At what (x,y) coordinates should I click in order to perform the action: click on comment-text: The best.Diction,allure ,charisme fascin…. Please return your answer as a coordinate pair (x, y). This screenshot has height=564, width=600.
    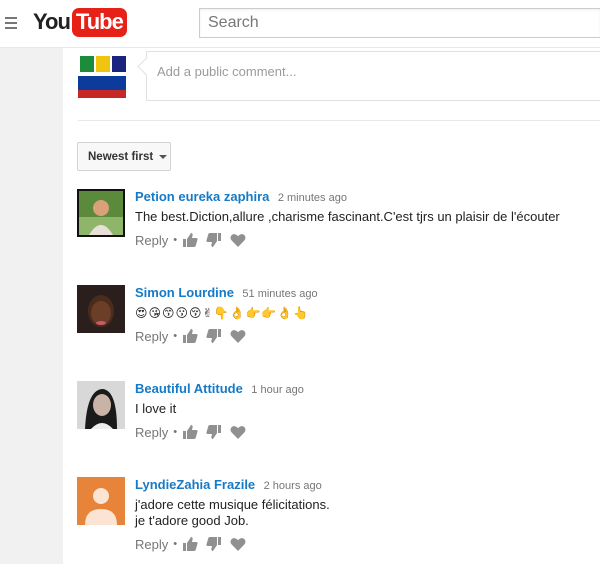
    Looking at the image, I should click on (347, 216).